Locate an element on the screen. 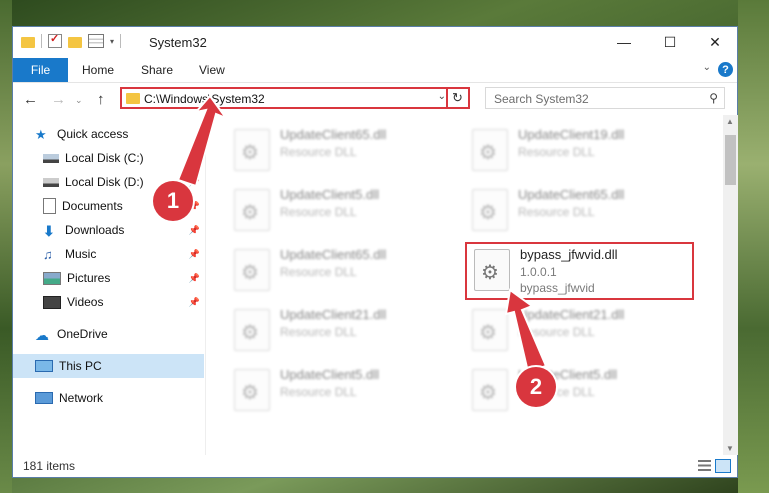 The width and height of the screenshot is (769, 493). annotation-badge-2: 2 is located at coordinates (536, 387).